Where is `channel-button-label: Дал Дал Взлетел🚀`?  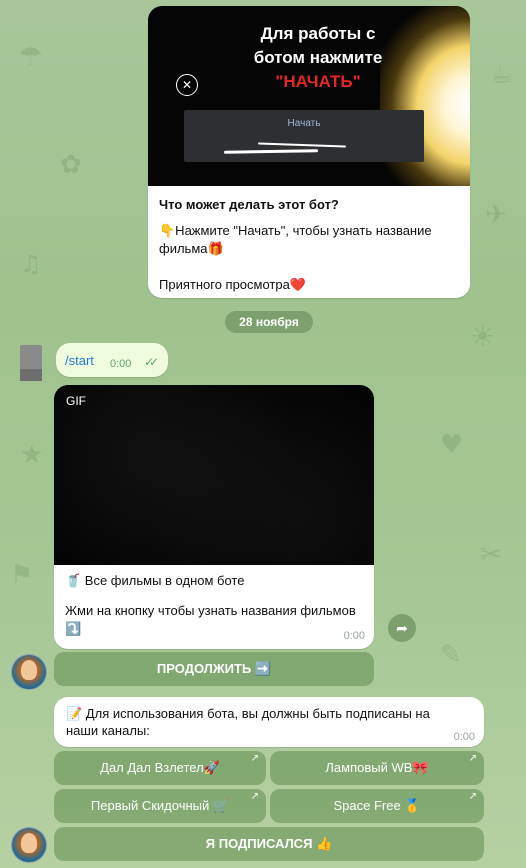
channel-button-label: Дал Дал Взлетел🚀 is located at coordinates (160, 767).